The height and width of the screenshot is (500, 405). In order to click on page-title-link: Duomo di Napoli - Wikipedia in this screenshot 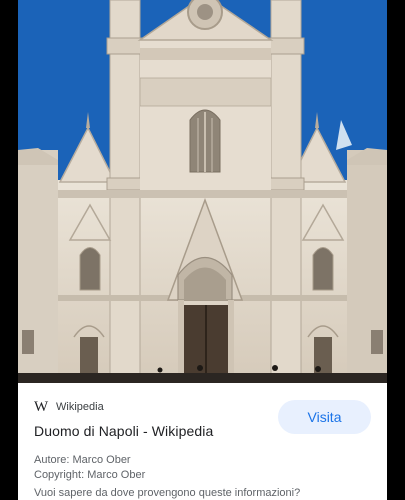, I will do `click(123, 431)`.